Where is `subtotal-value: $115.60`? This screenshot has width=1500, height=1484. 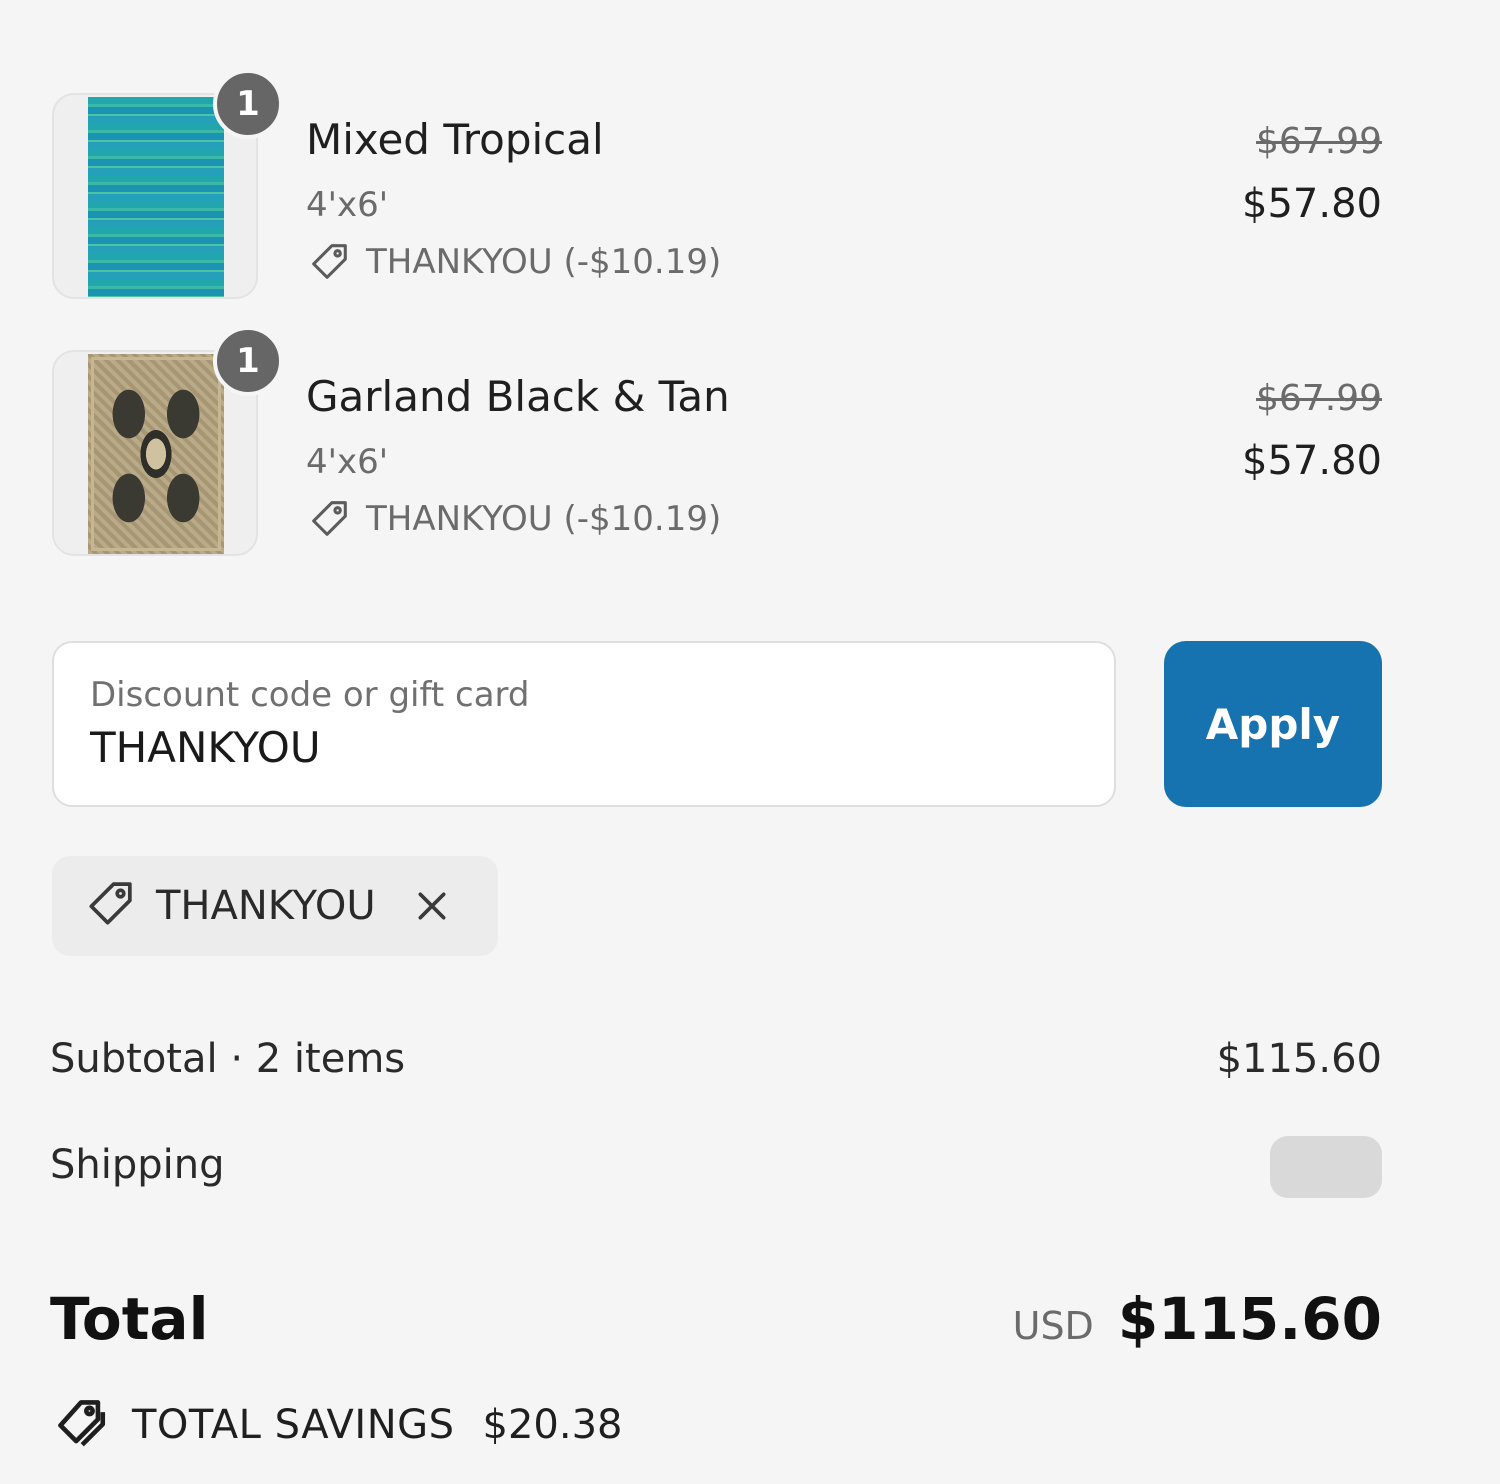 subtotal-value: $115.60 is located at coordinates (1299, 1059).